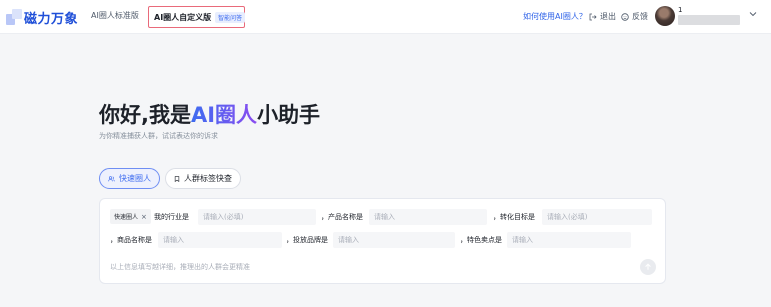  I want to click on selected-mode-chip: 快速圈人 ×, so click(130, 216).